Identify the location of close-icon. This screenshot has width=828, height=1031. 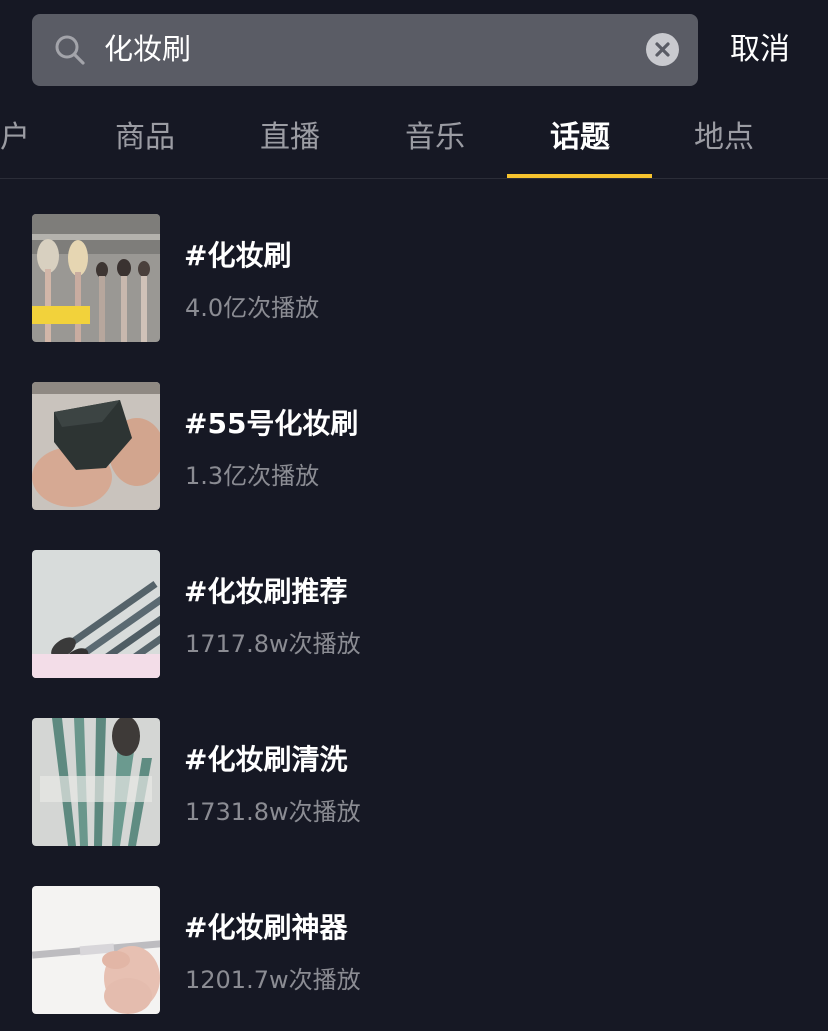
(662, 49).